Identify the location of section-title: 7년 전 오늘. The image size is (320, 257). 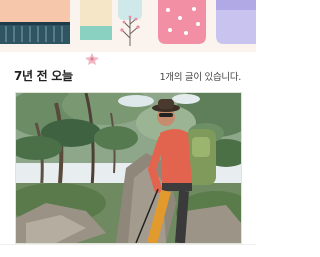
(43, 76).